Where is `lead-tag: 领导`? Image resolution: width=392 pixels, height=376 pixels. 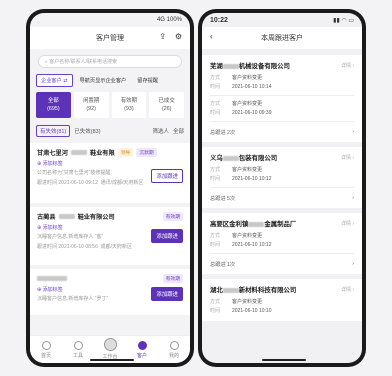 lead-tag: 领导 is located at coordinates (125, 152).